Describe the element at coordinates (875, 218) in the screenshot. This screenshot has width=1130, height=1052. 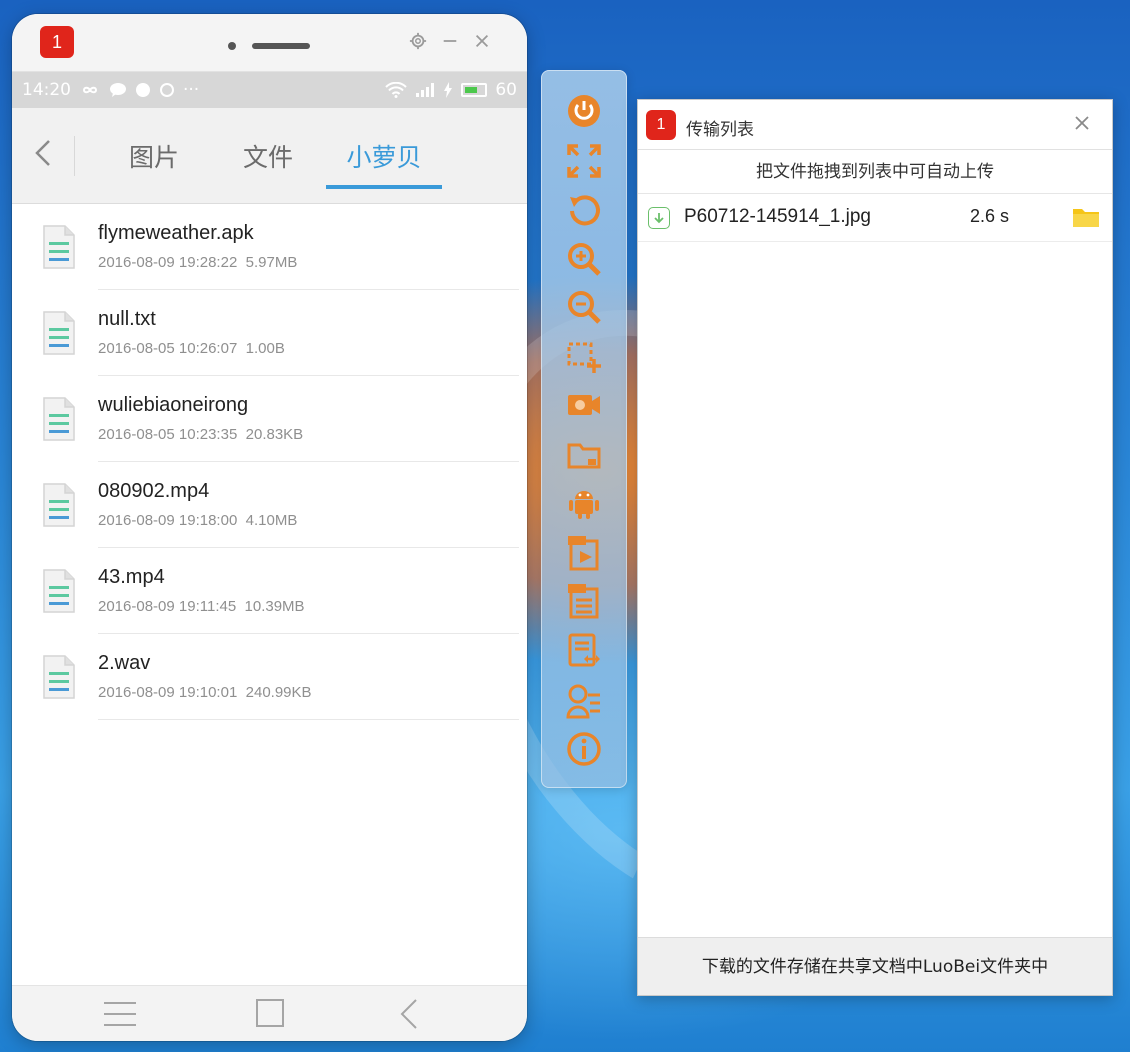
I see `transfer-row: P60712-145914_1.jpg 2.6 s` at that location.